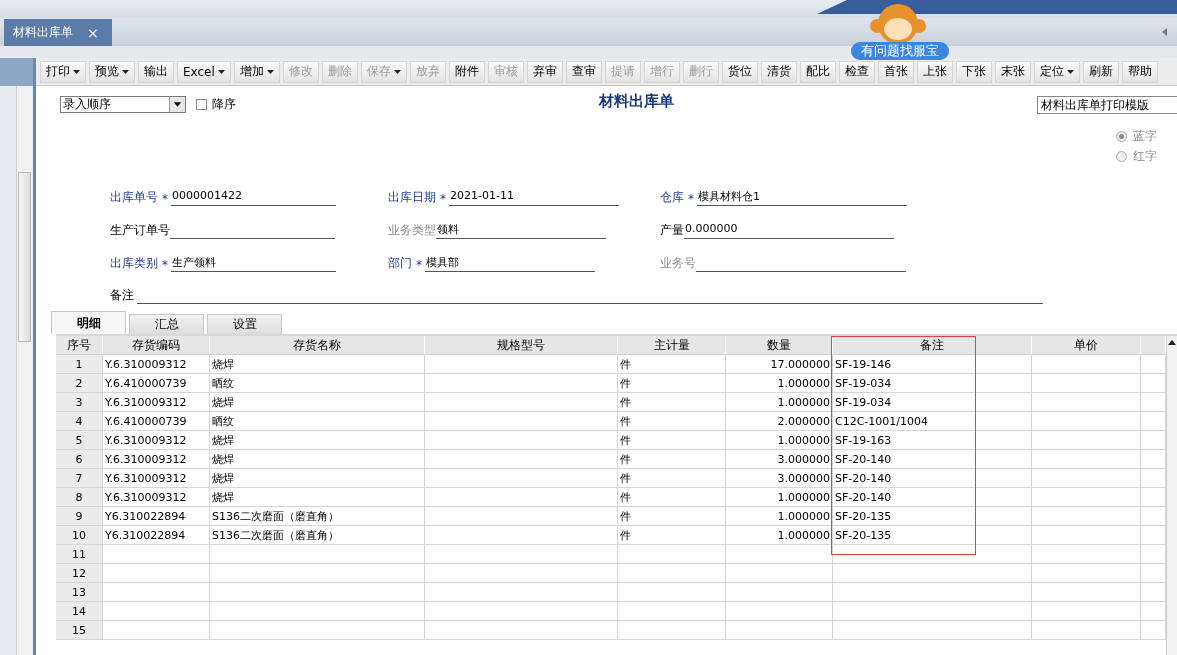 Image resolution: width=1177 pixels, height=655 pixels. What do you see at coordinates (1107, 105) in the screenshot?
I see `template-select: 材料出库单打印模版` at bounding box center [1107, 105].